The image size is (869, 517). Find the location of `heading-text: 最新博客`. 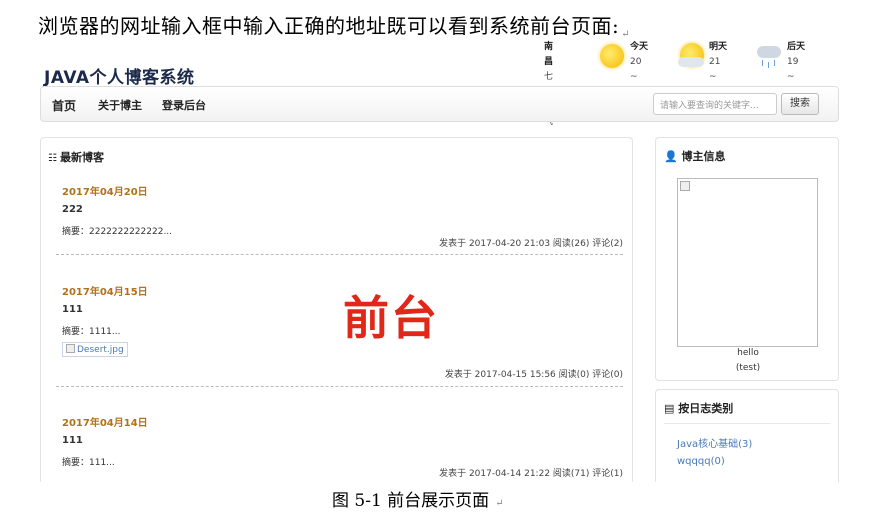

heading-text: 最新博客 is located at coordinates (81, 157).